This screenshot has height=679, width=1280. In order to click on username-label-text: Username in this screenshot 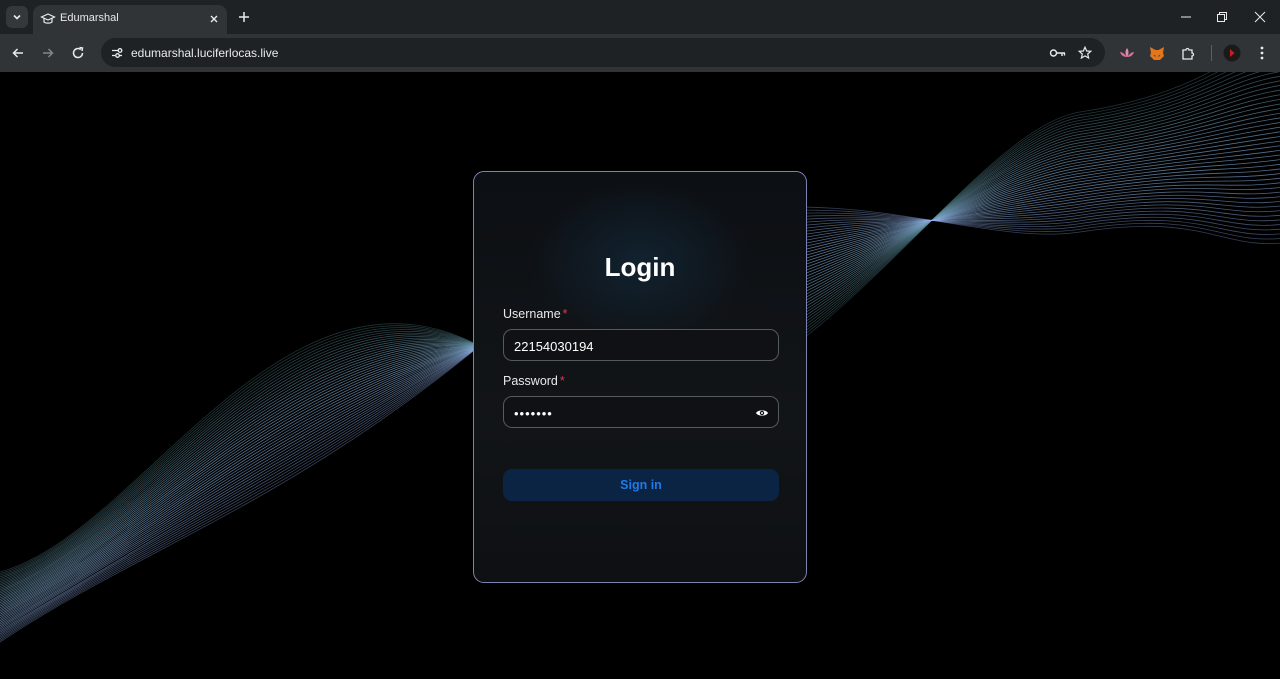, I will do `click(532, 314)`.